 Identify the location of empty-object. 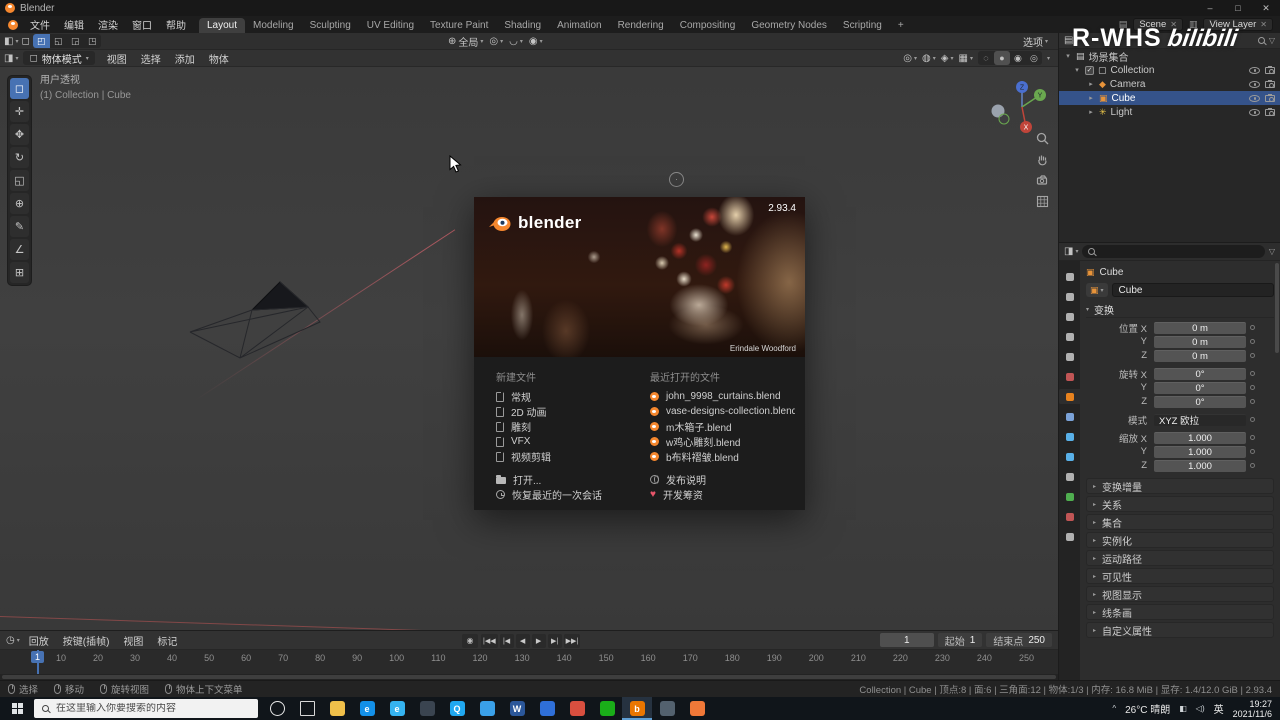
(676, 179).